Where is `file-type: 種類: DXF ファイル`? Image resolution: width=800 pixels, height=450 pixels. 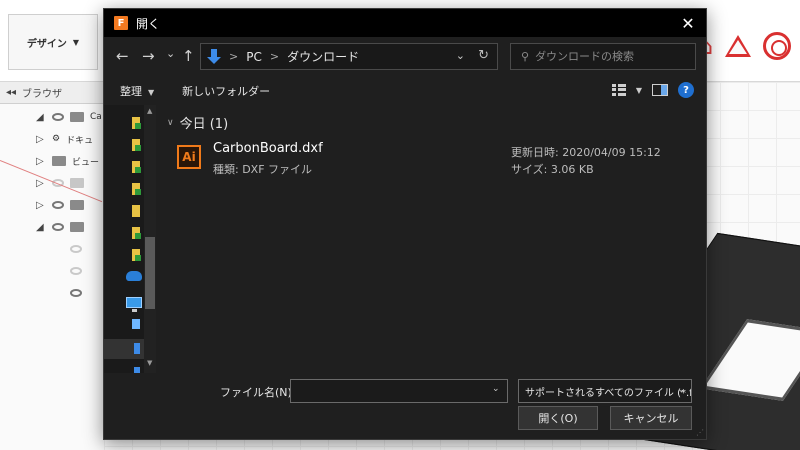 file-type: 種類: DXF ファイル is located at coordinates (263, 169).